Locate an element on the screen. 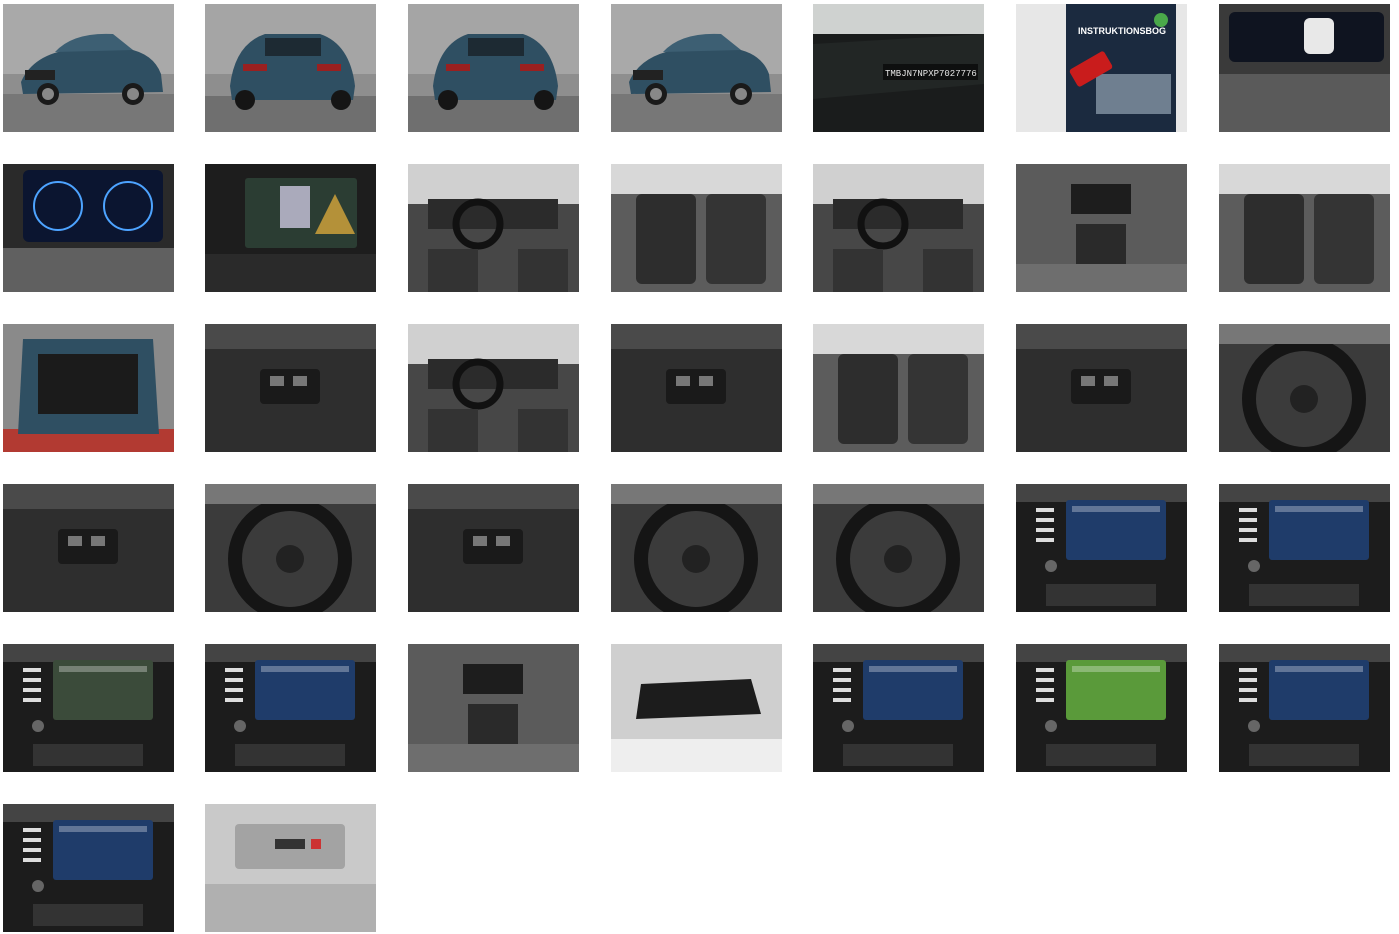 Image resolution: width=1399 pixels, height=934 pixels. photo-exterior-front-right is located at coordinates (696, 68).